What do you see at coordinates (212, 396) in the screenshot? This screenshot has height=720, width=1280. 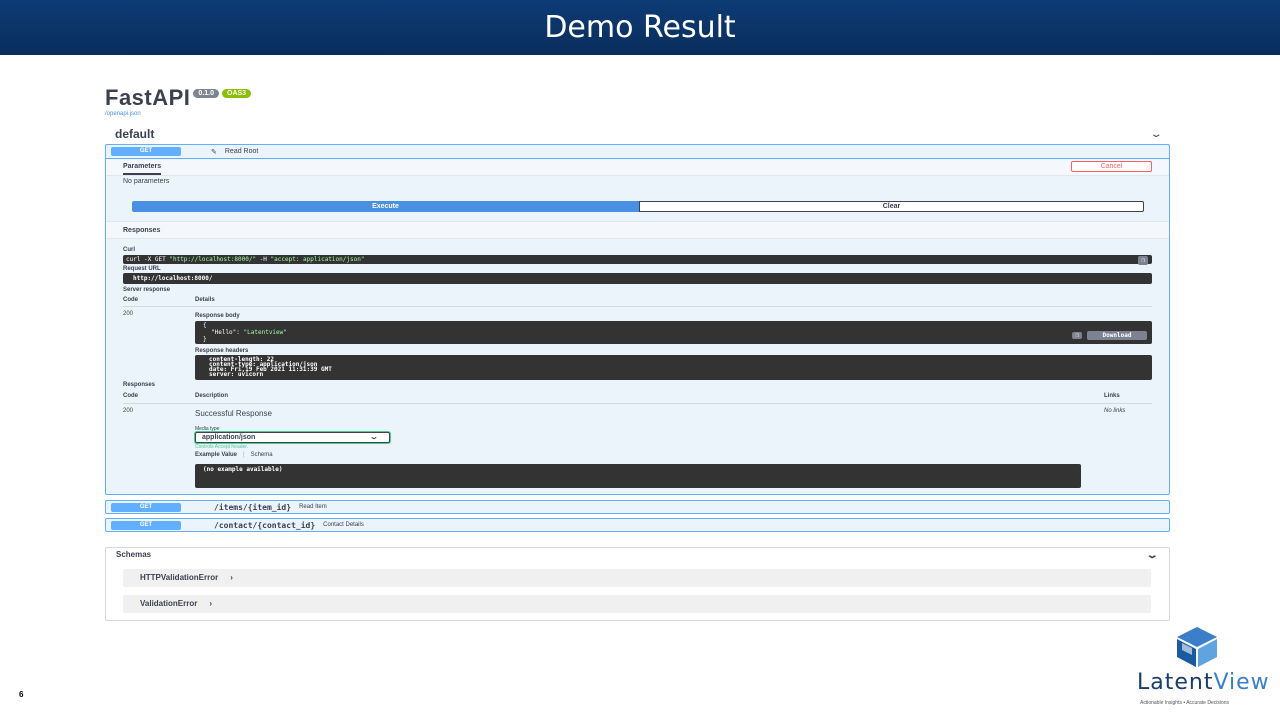 I see `description-column-header: Description` at bounding box center [212, 396].